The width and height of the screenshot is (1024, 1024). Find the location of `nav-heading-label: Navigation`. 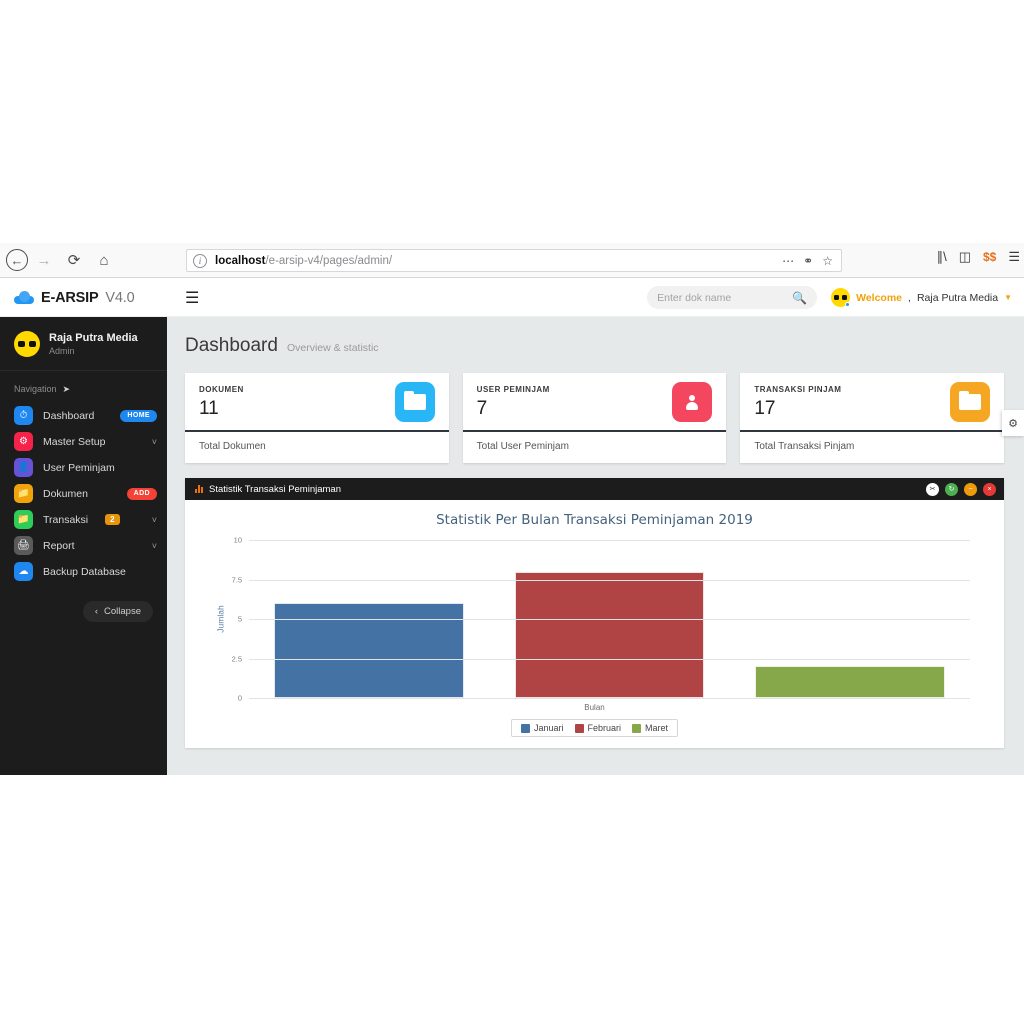

nav-heading-label: Navigation is located at coordinates (35, 389).